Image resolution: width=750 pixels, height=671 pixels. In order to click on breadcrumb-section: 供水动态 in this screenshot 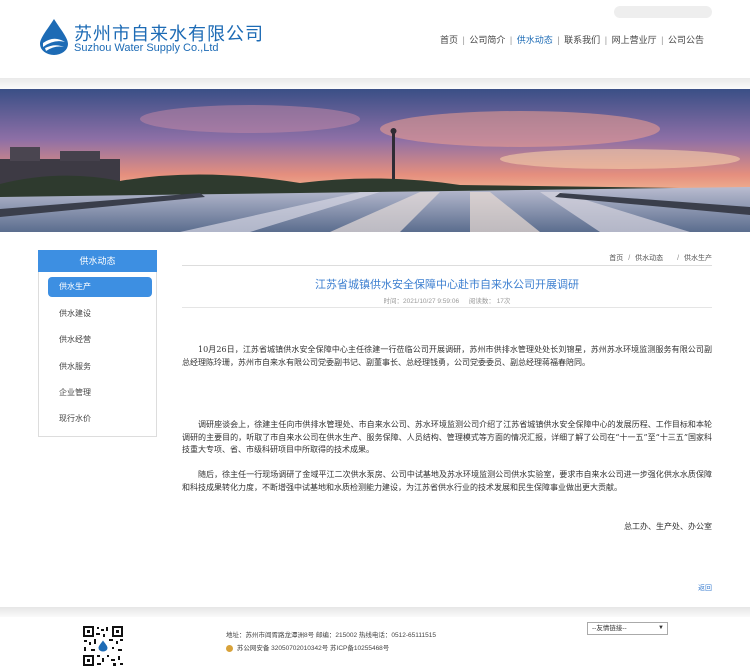, I will do `click(649, 258)`.